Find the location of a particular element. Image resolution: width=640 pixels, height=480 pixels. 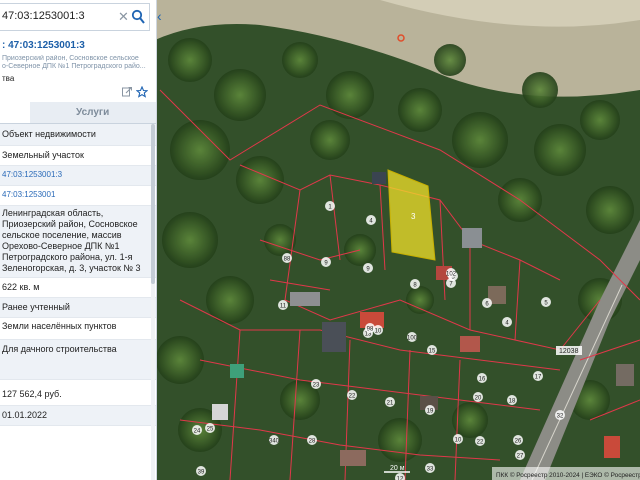

row-area-value: 622 кв. м is located at coordinates (21, 287).